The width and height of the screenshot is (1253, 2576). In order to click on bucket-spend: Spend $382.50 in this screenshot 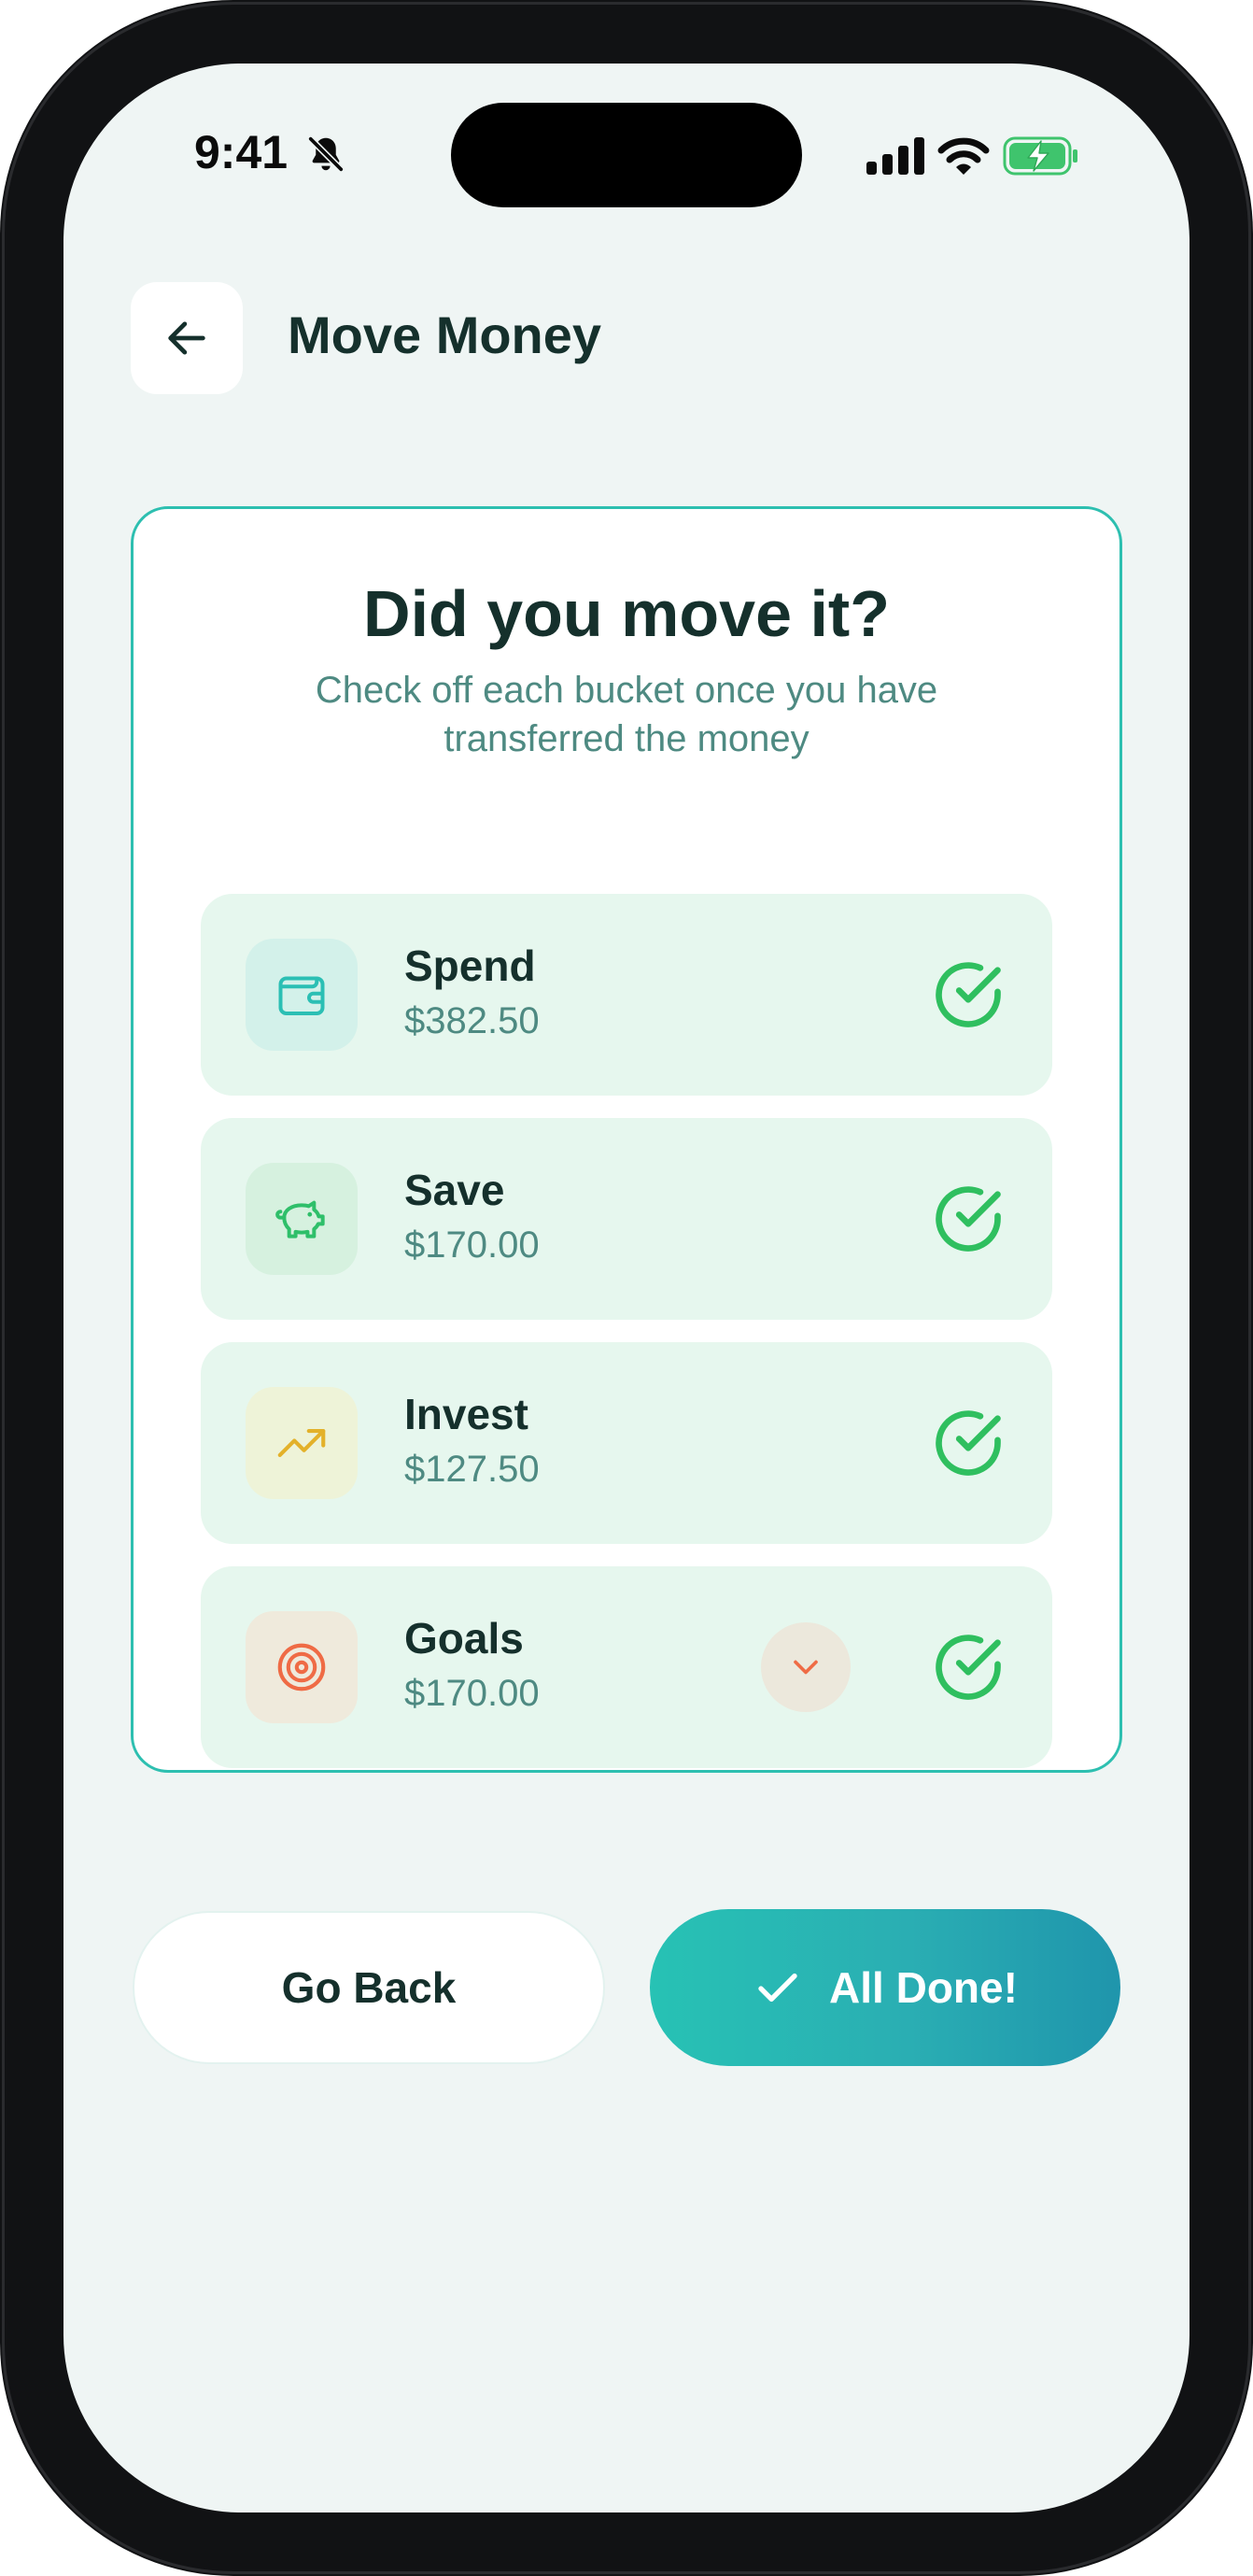, I will do `click(626, 995)`.